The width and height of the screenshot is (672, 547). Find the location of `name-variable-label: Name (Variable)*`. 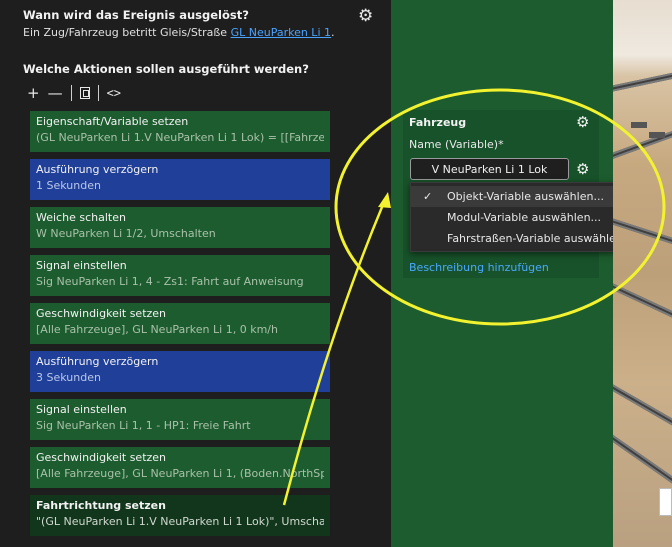

name-variable-label: Name (Variable)* is located at coordinates (456, 144).